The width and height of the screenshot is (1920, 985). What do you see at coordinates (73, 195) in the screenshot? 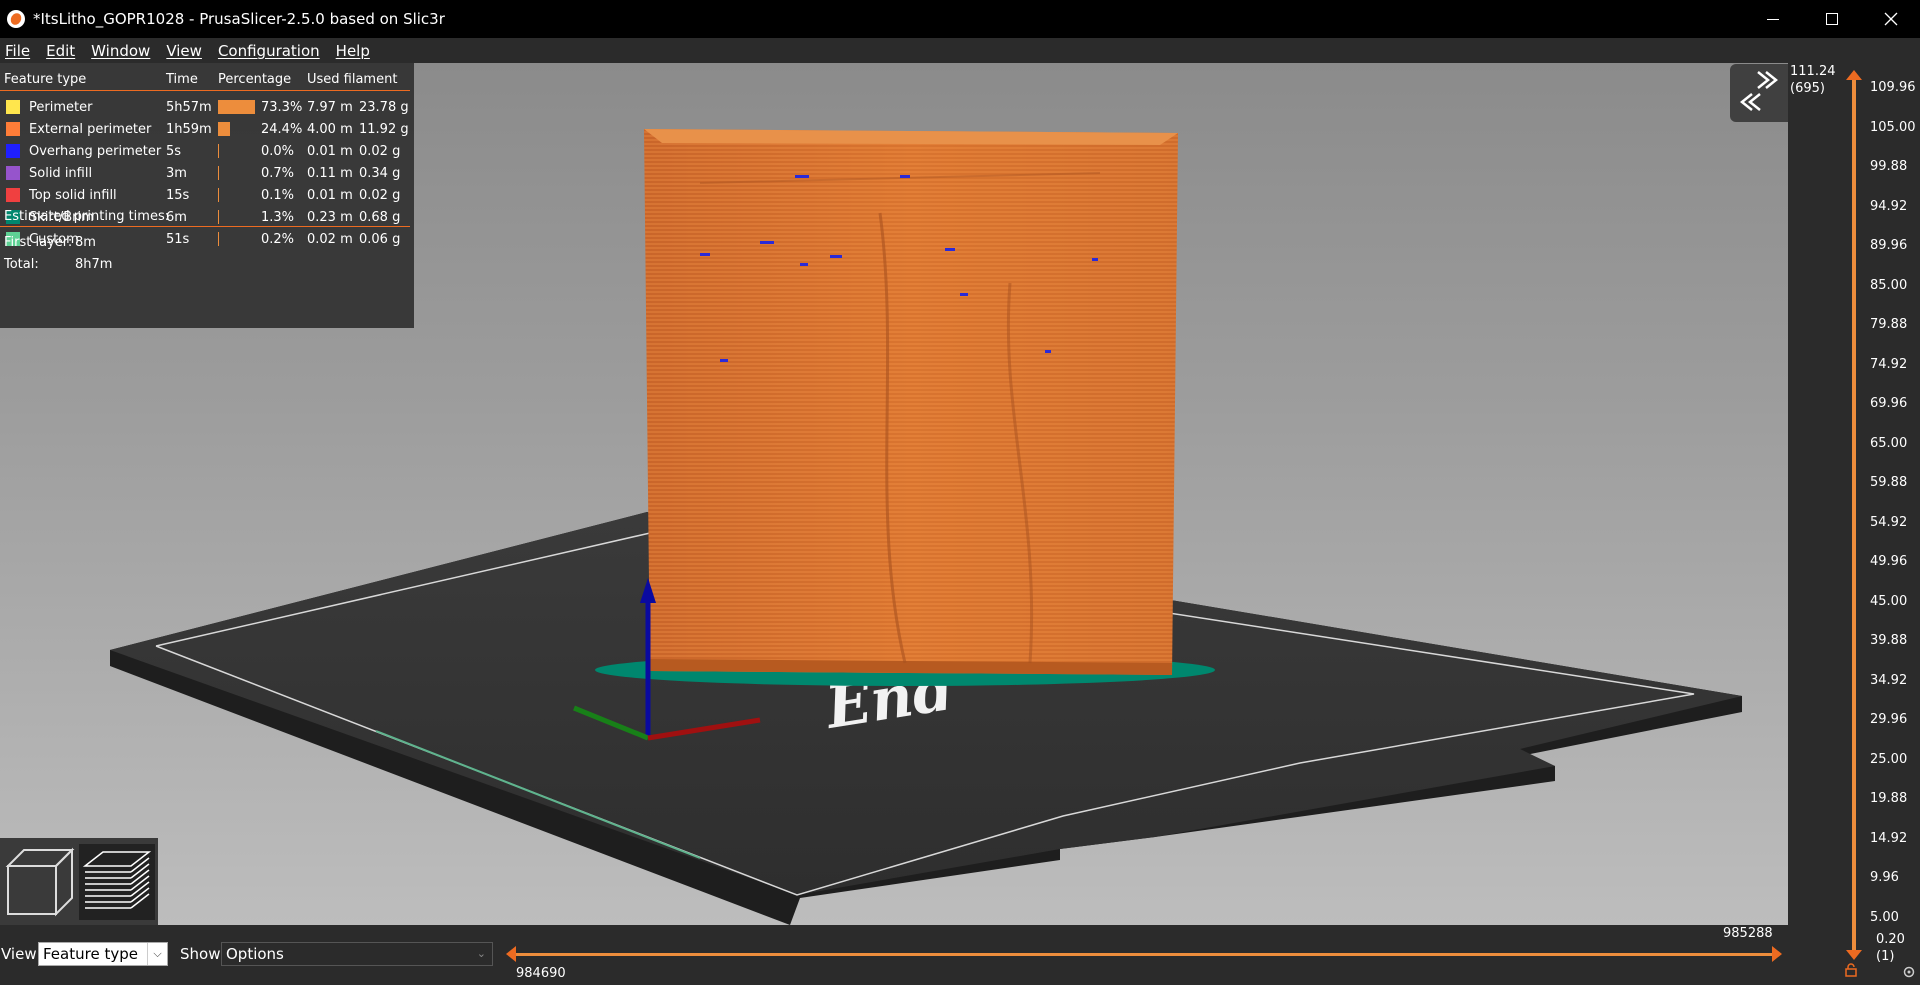
I see `legend-feature-name: Top solid infill` at bounding box center [73, 195].